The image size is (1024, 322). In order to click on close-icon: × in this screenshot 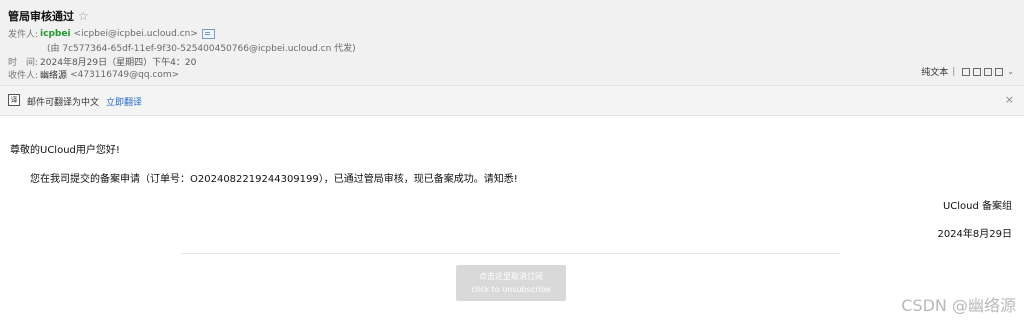, I will do `click(1009, 99)`.